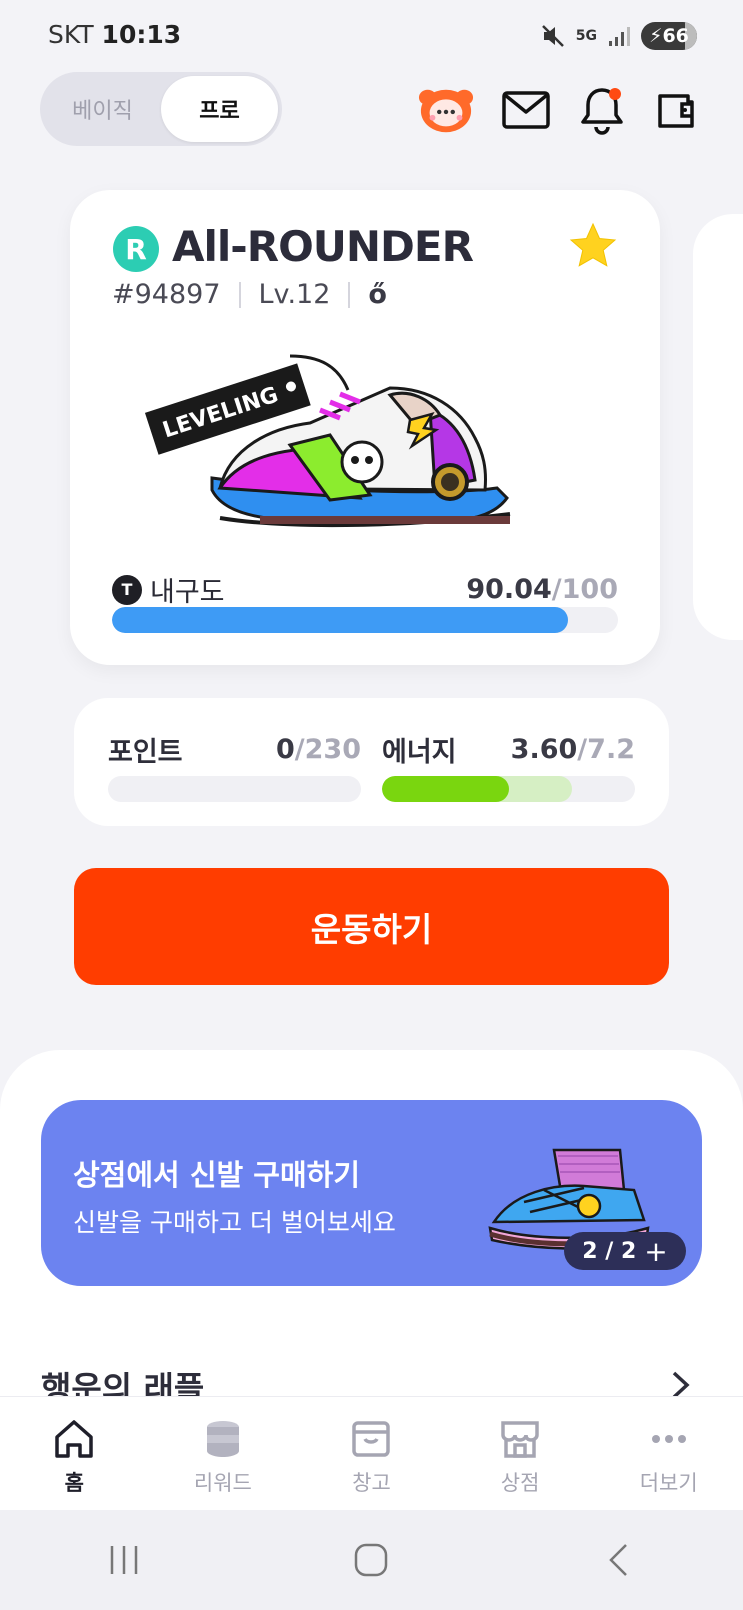 The image size is (743, 1610). What do you see at coordinates (668, 1453) in the screenshot?
I see `nav-more: 더보기` at bounding box center [668, 1453].